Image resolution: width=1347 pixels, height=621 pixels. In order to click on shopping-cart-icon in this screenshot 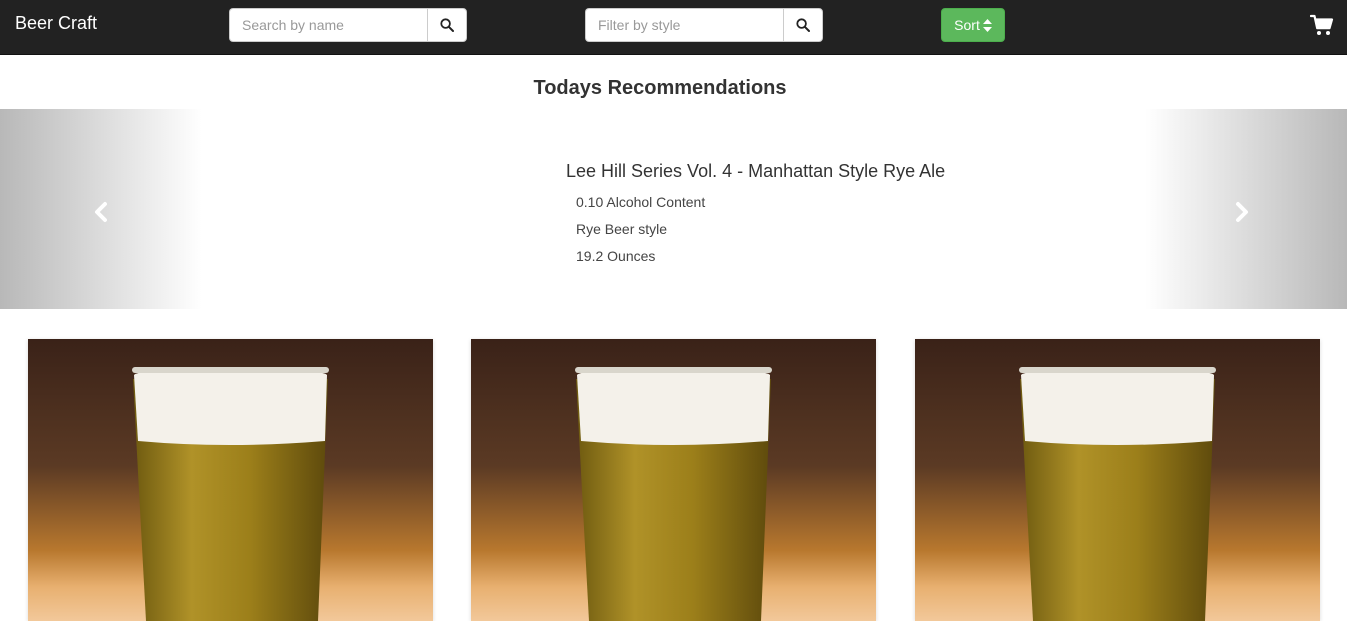, I will do `click(1322, 25)`.